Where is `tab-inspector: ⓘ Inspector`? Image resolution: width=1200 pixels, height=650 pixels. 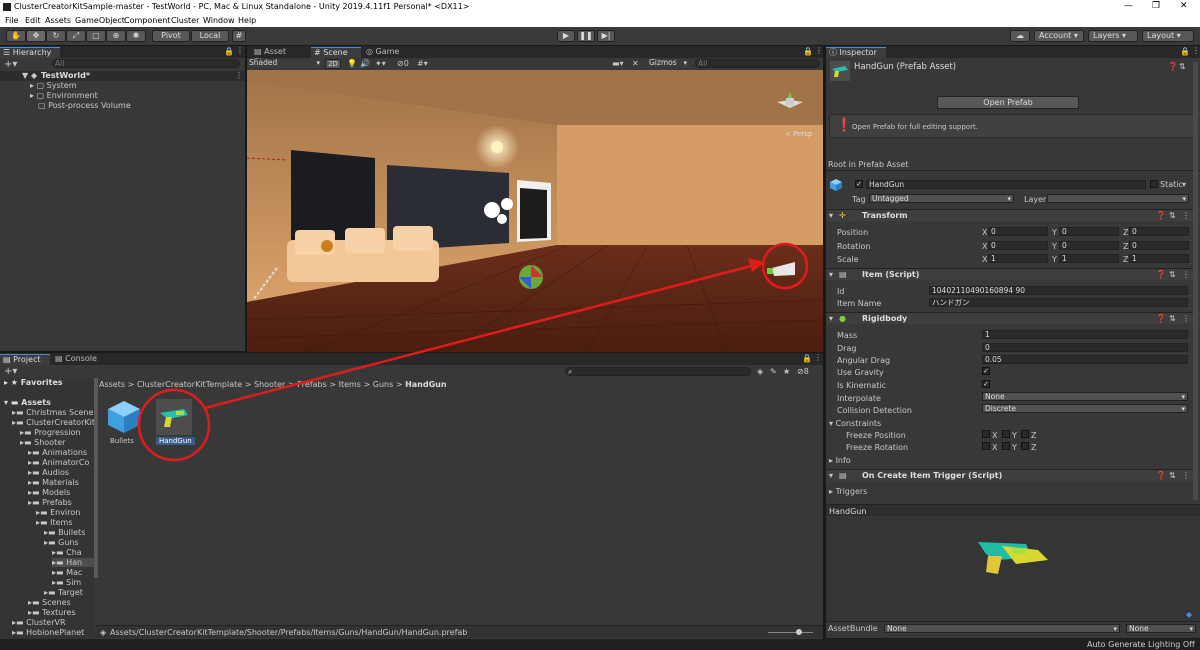 tab-inspector: ⓘ Inspector is located at coordinates (856, 52).